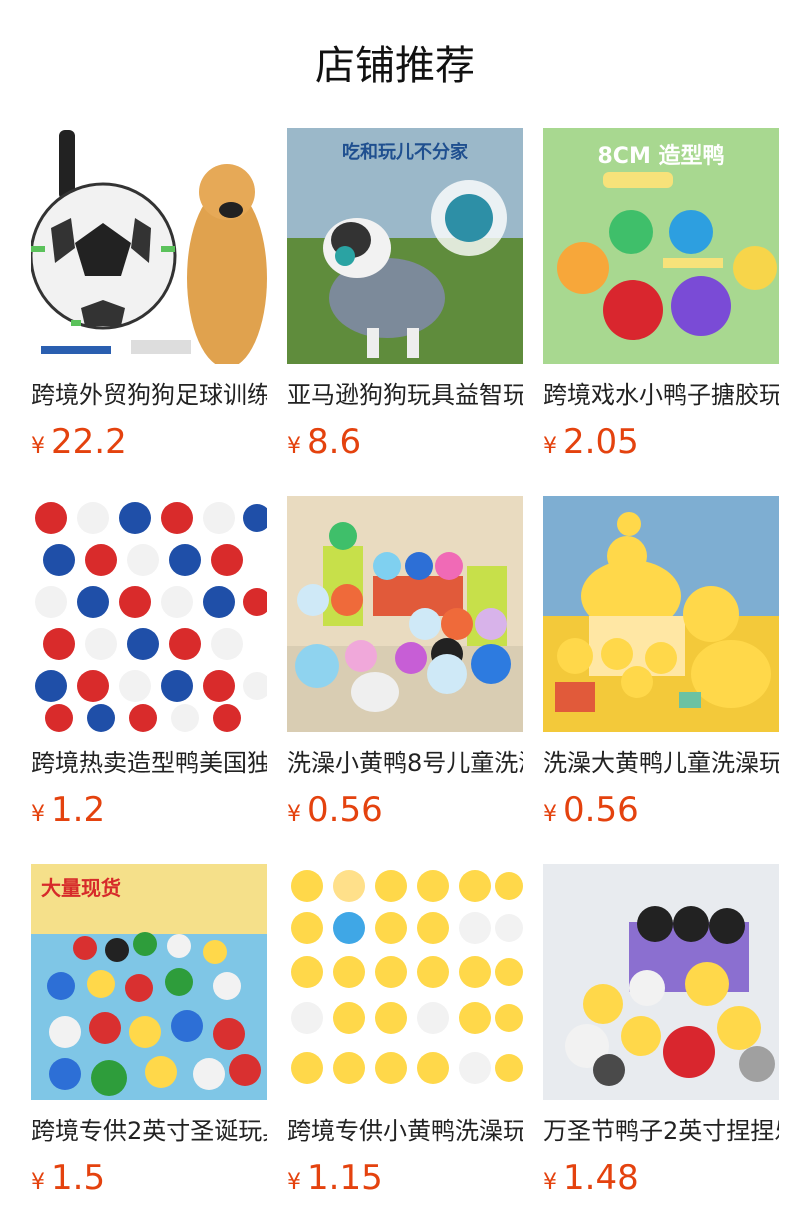 Image resolution: width=790 pixels, height=1232 pixels. What do you see at coordinates (405, 152) in the screenshot?
I see `overlay-banner: 吃和玩儿不分家` at bounding box center [405, 152].